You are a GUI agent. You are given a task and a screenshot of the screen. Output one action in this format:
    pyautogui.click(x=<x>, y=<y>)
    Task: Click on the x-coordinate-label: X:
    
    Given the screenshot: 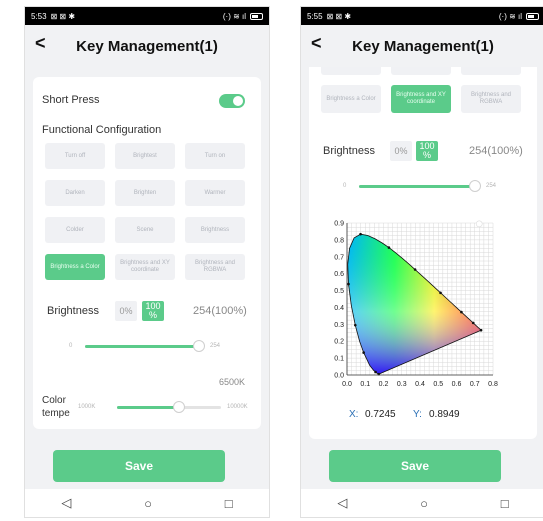 What is the action you would take?
    pyautogui.click(x=354, y=414)
    